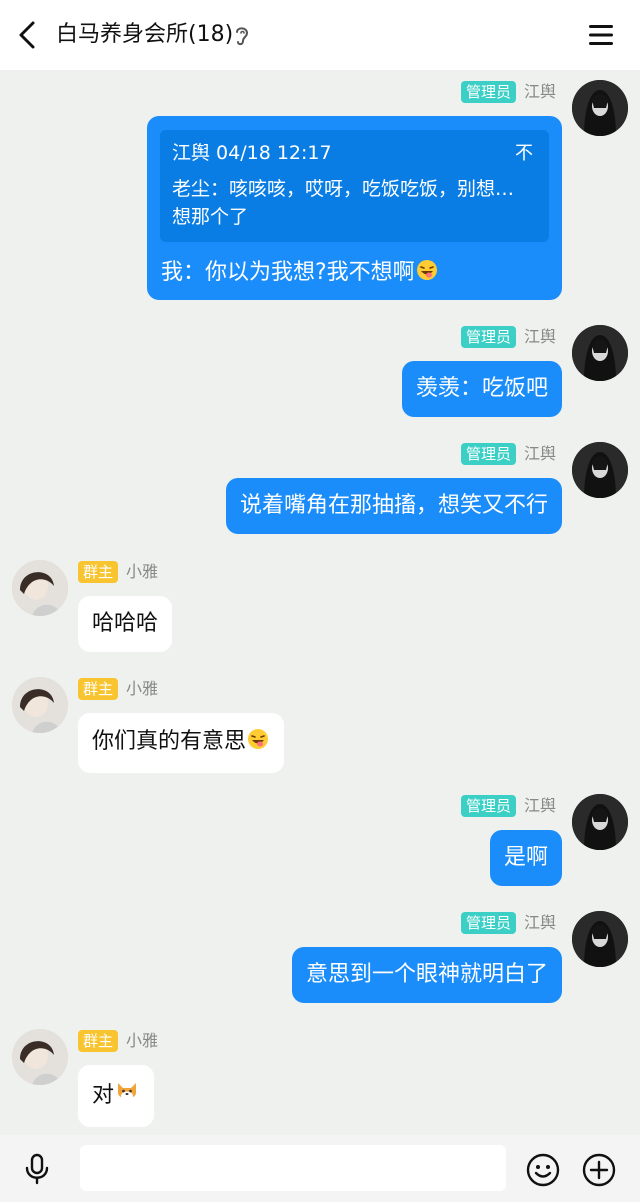 This screenshot has height=1202, width=640. I want to click on message-bubble: 对, so click(116, 1096).